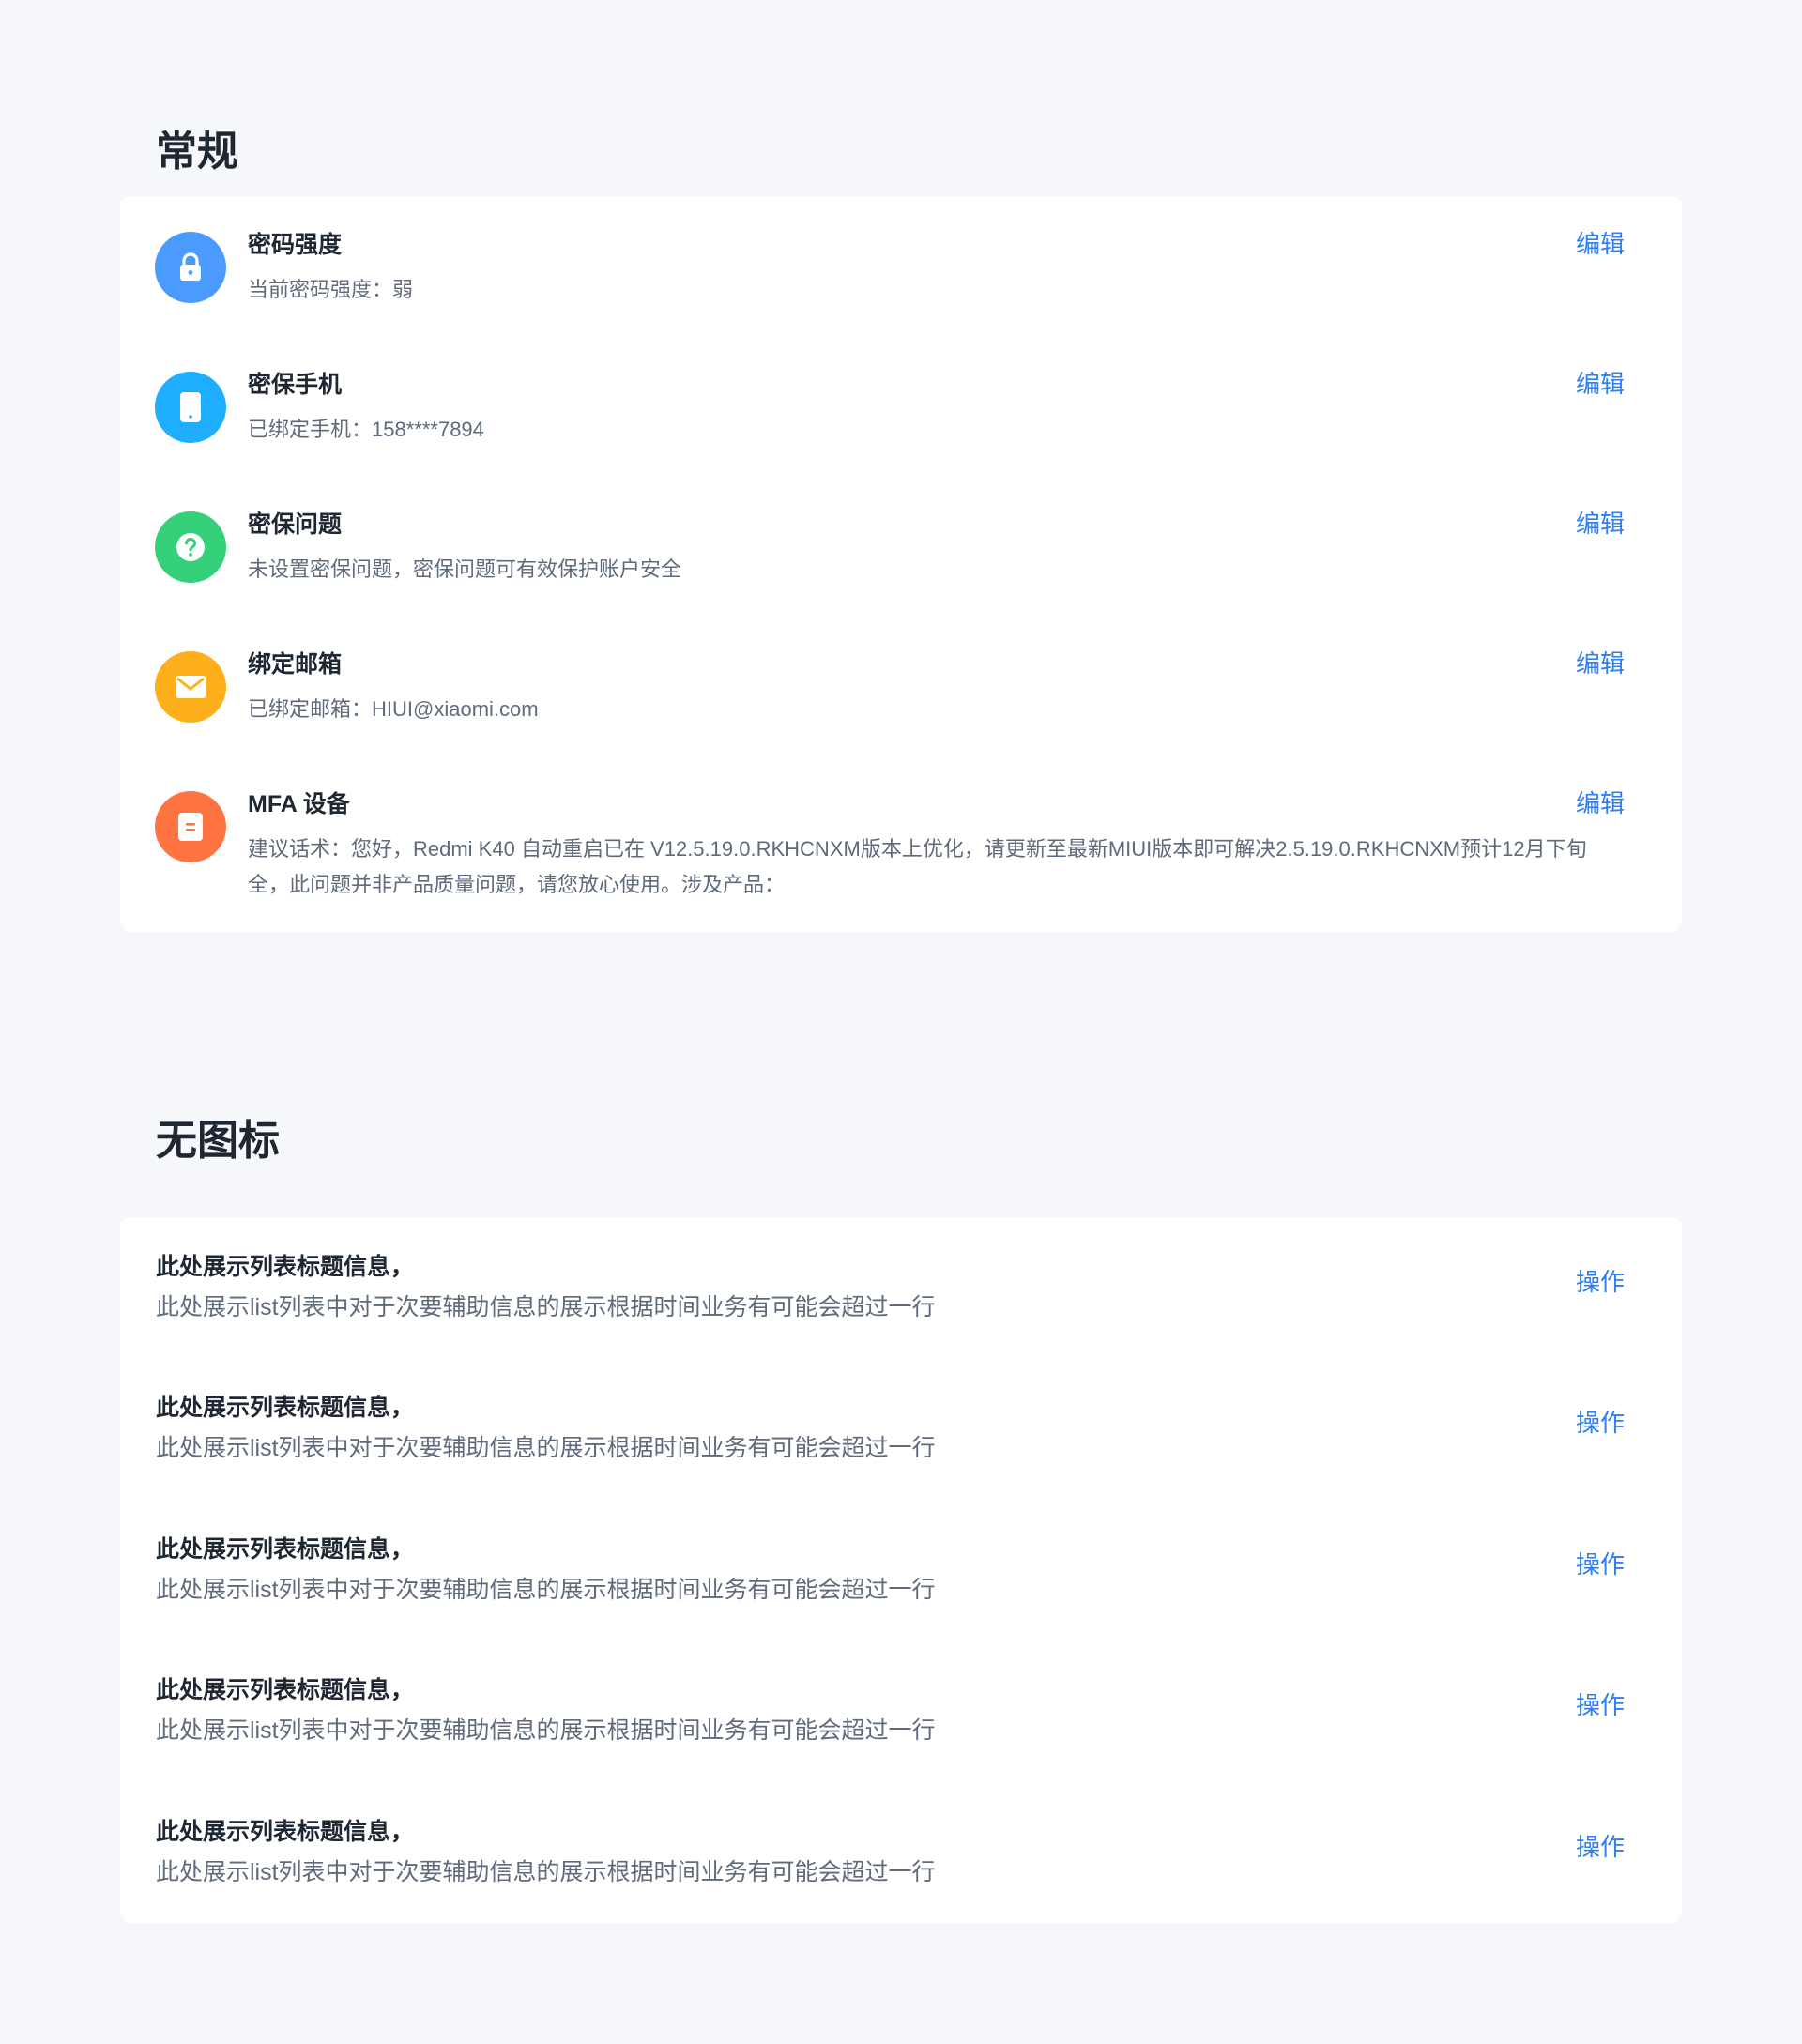  What do you see at coordinates (191, 687) in the screenshot?
I see `mail-icon` at bounding box center [191, 687].